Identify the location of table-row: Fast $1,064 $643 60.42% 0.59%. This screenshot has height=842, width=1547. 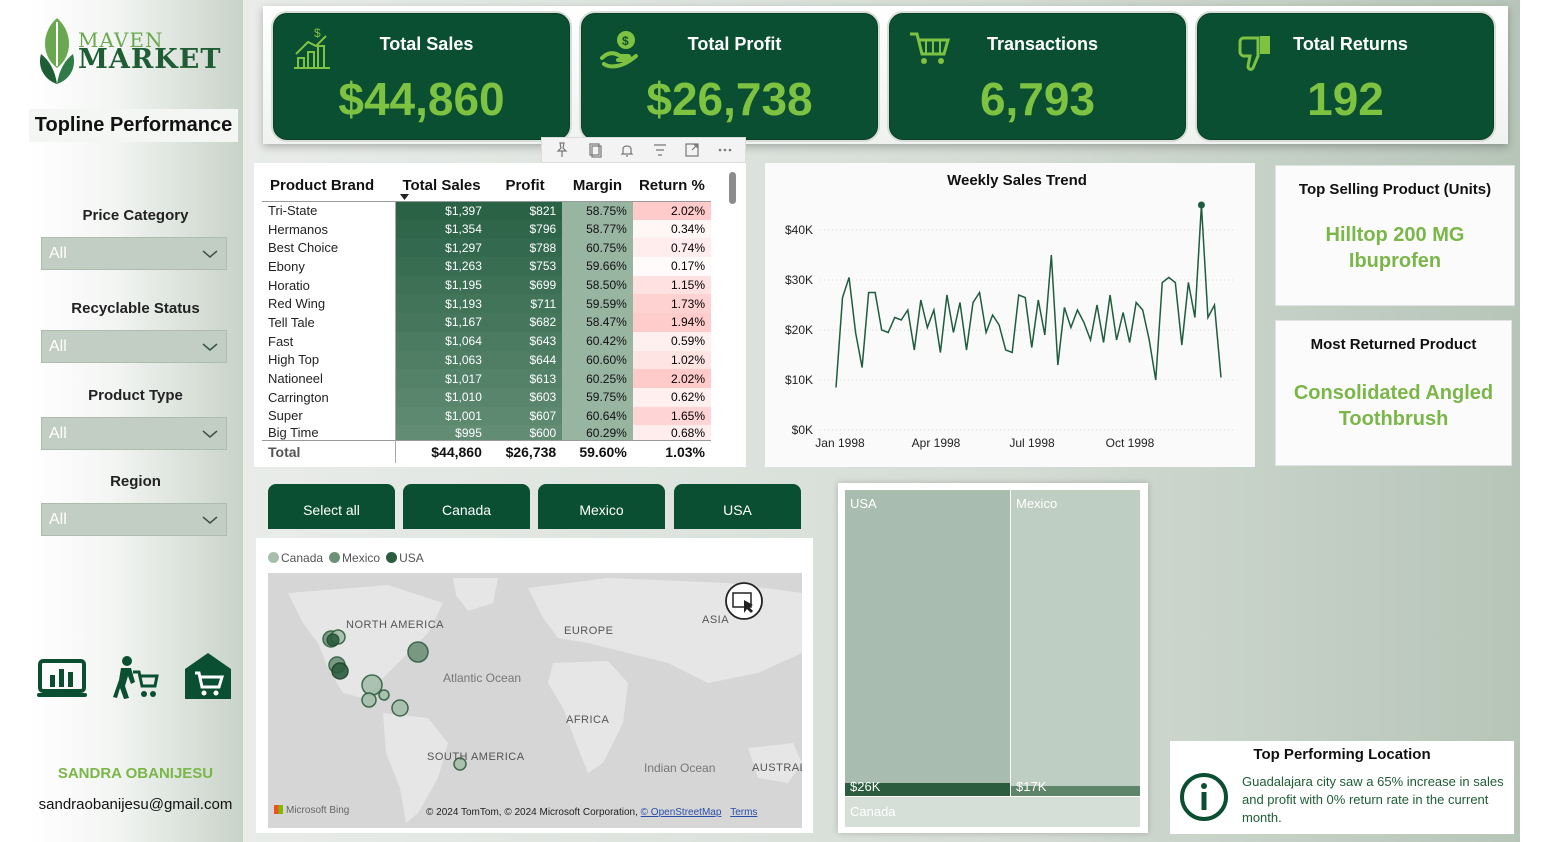
(486, 341).